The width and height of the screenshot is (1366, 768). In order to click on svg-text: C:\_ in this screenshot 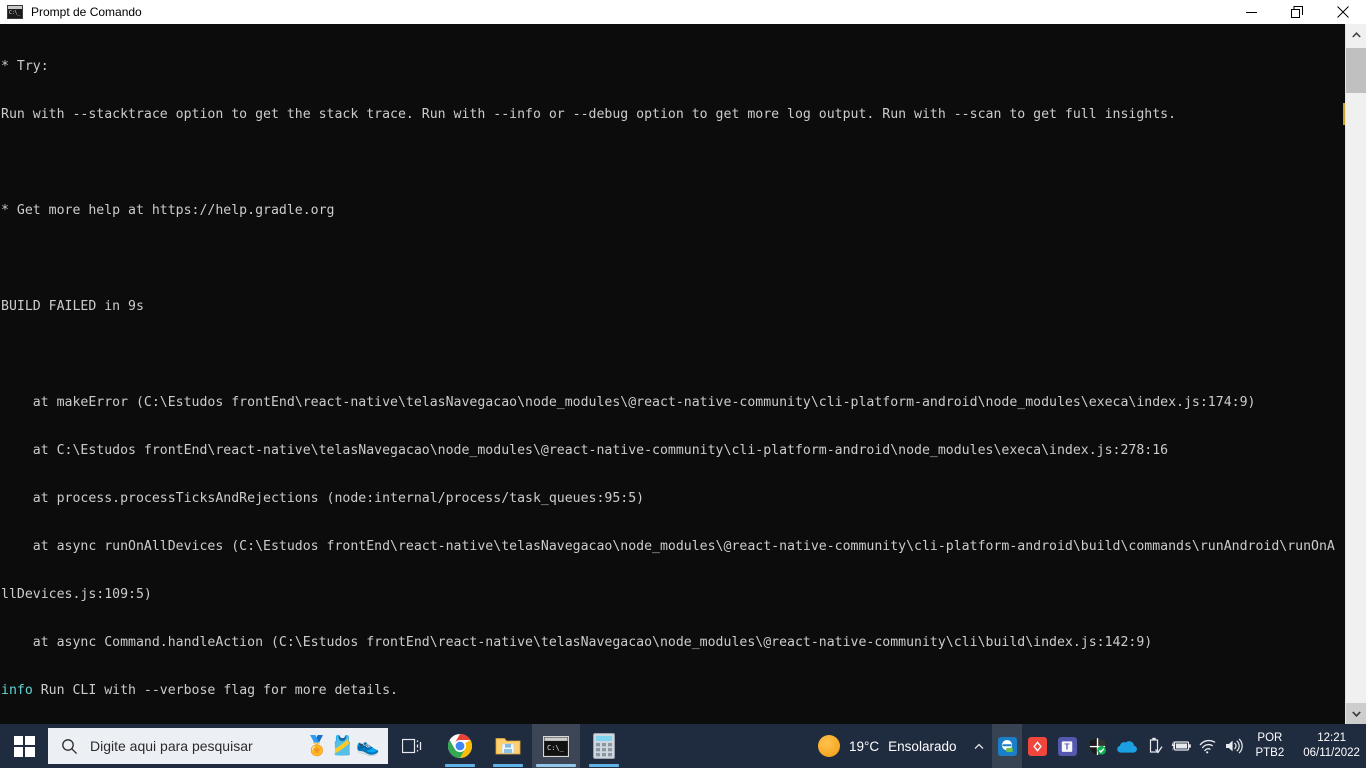, I will do `click(556, 748)`.